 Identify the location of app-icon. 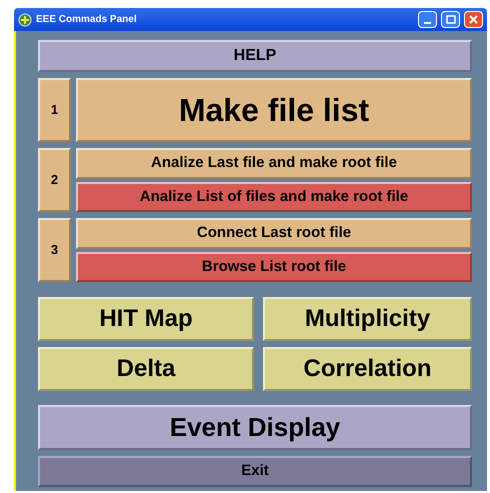
(25, 19).